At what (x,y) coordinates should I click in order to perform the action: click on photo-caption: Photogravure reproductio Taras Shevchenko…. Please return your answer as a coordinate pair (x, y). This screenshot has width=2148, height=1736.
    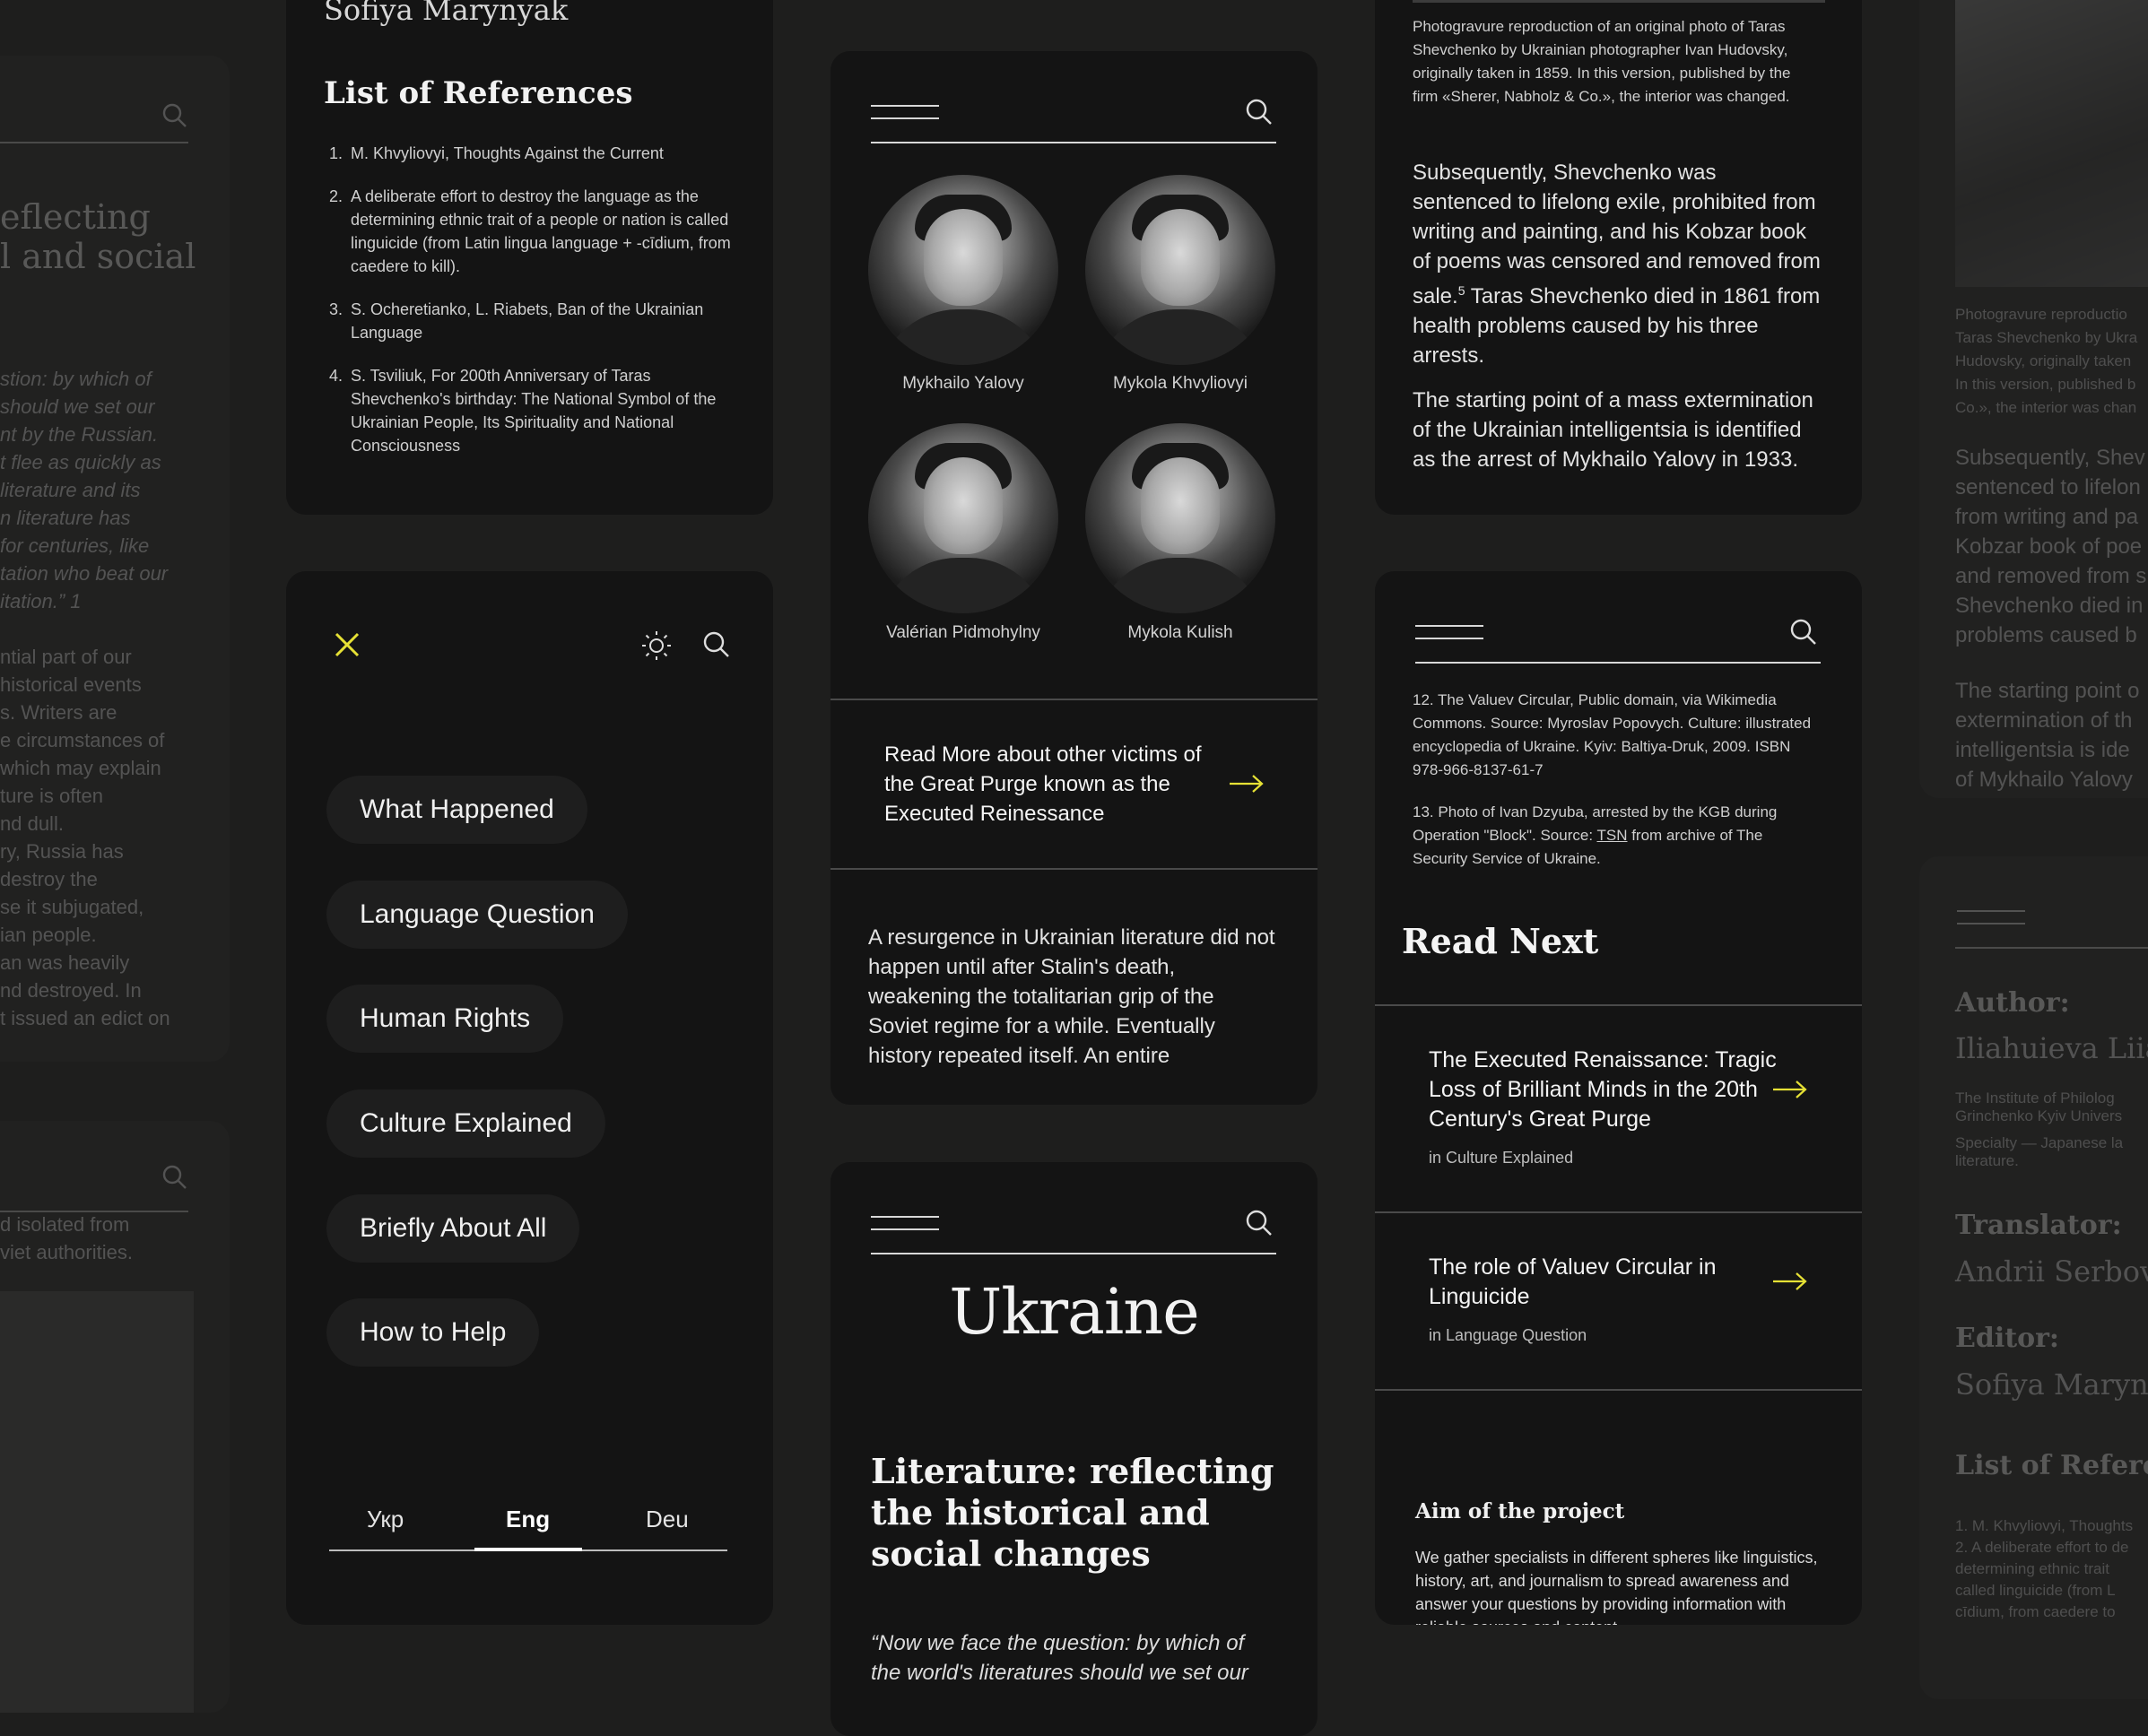
    Looking at the image, I should click on (2046, 361).